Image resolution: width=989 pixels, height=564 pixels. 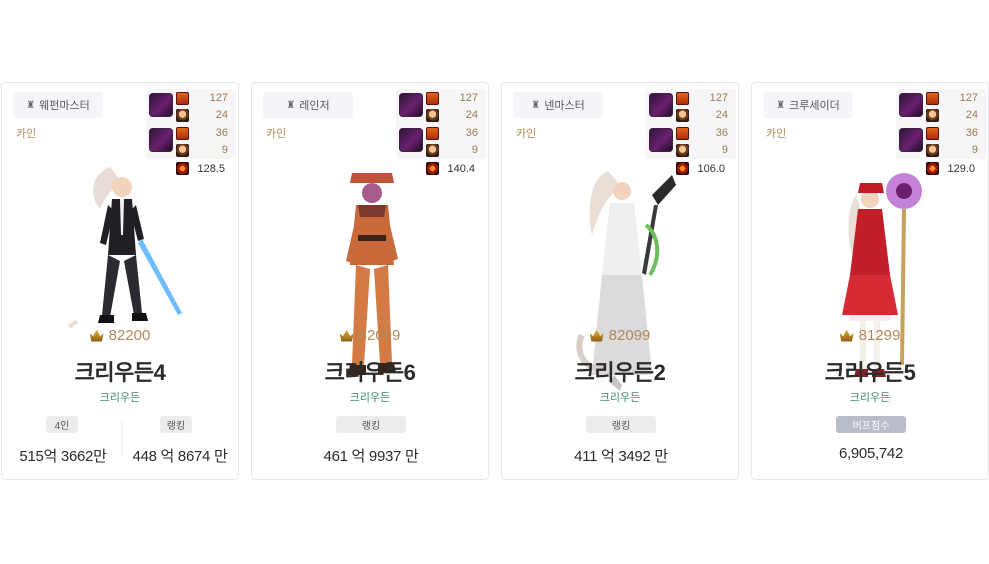 I want to click on buff-score-pill: 버프점수, so click(x=871, y=424).